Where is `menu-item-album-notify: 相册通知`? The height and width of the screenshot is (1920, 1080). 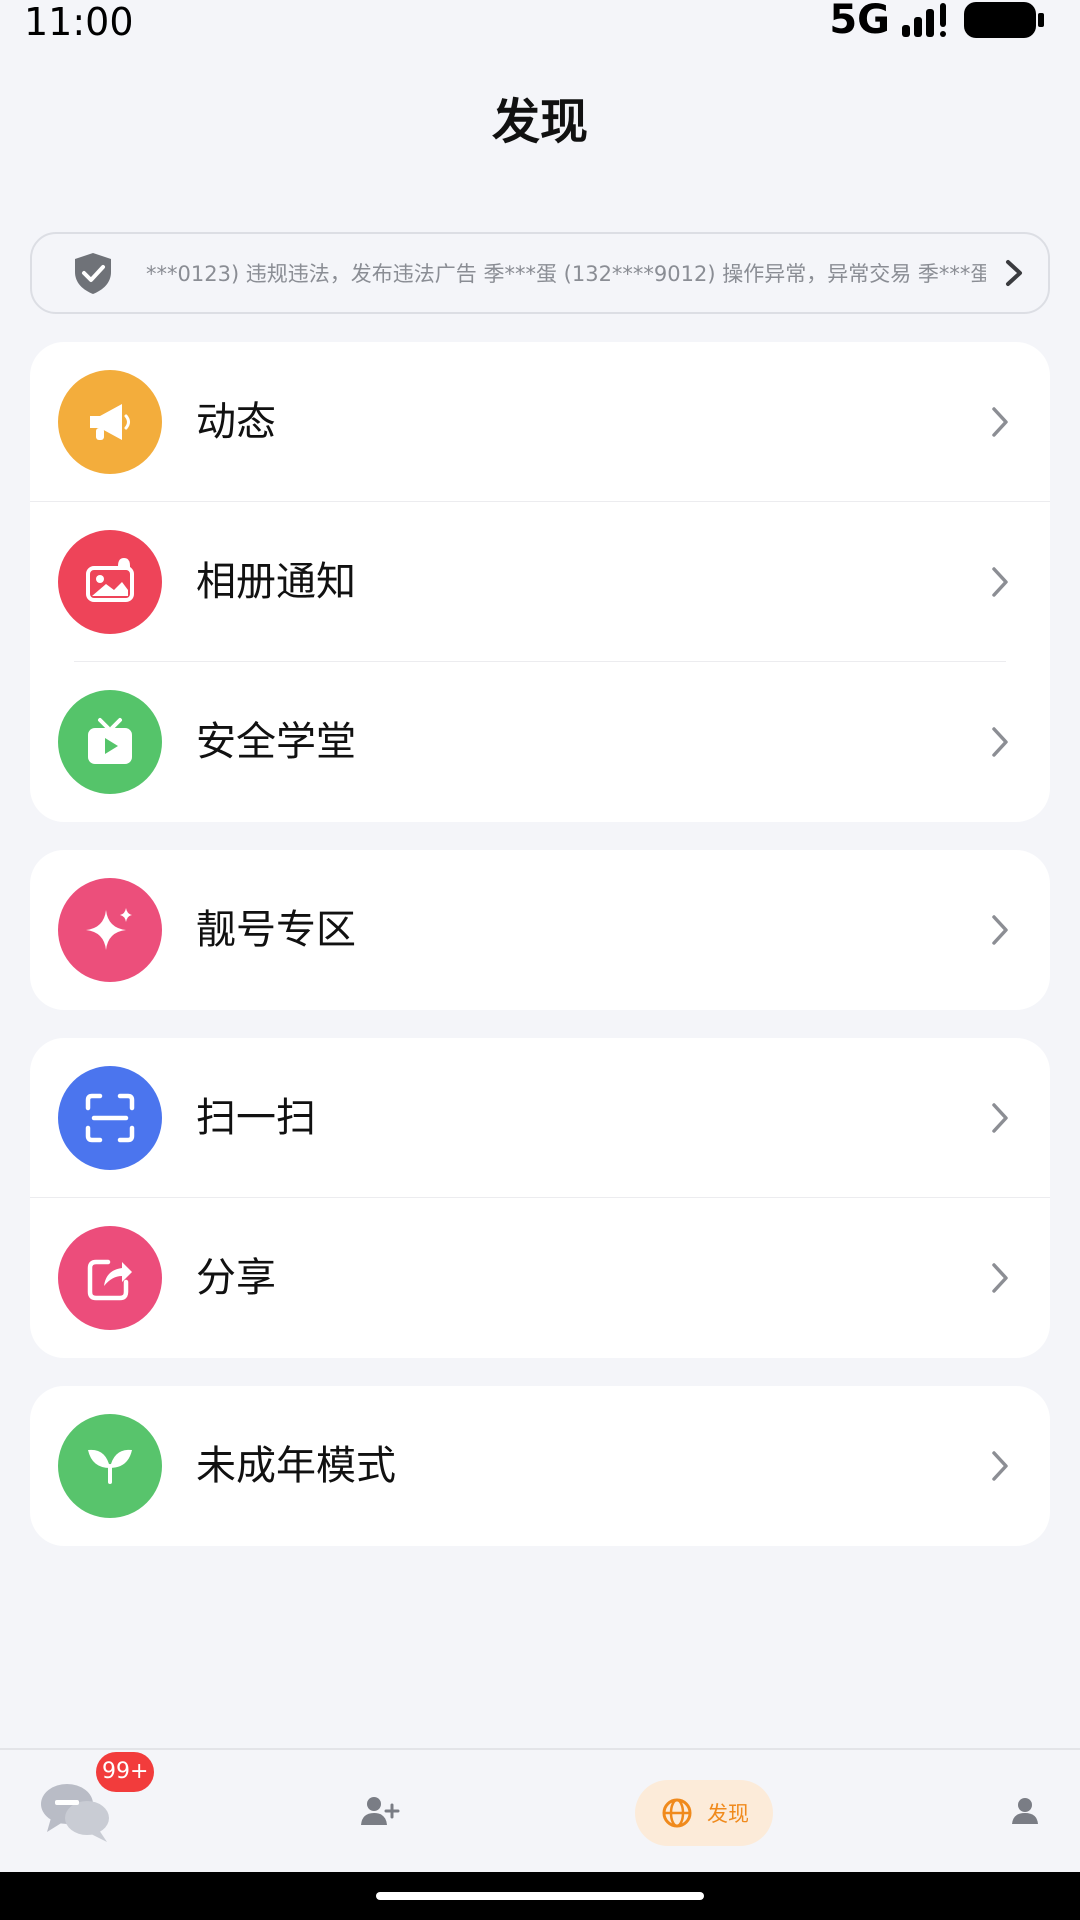
menu-item-album-notify: 相册通知 is located at coordinates (540, 582).